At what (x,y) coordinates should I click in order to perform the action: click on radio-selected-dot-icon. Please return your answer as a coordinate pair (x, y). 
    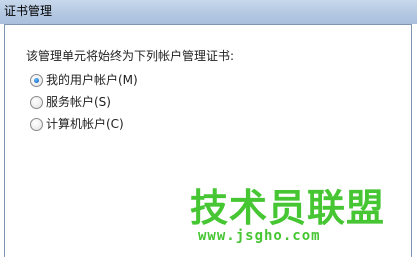
    Looking at the image, I should click on (36, 80).